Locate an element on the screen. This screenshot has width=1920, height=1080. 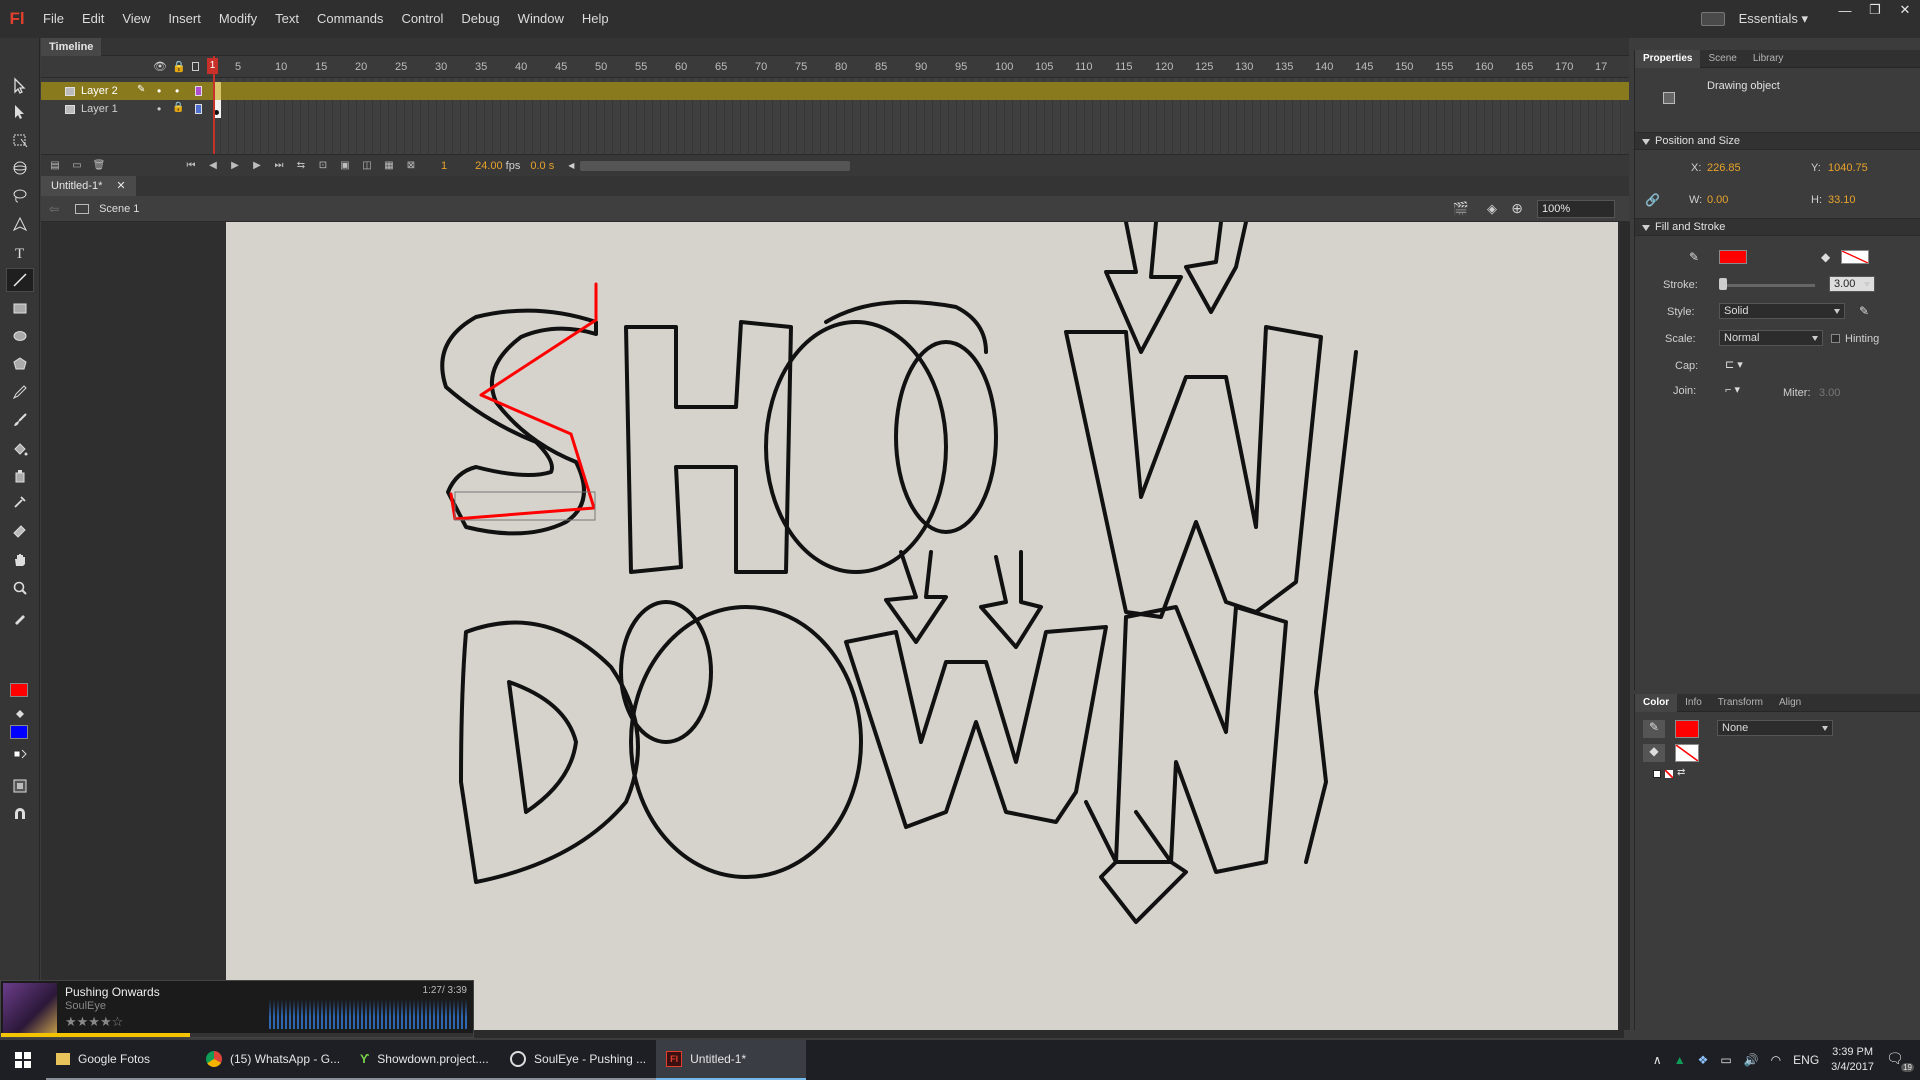
fill-color-swatch is located at coordinates (1855, 257).